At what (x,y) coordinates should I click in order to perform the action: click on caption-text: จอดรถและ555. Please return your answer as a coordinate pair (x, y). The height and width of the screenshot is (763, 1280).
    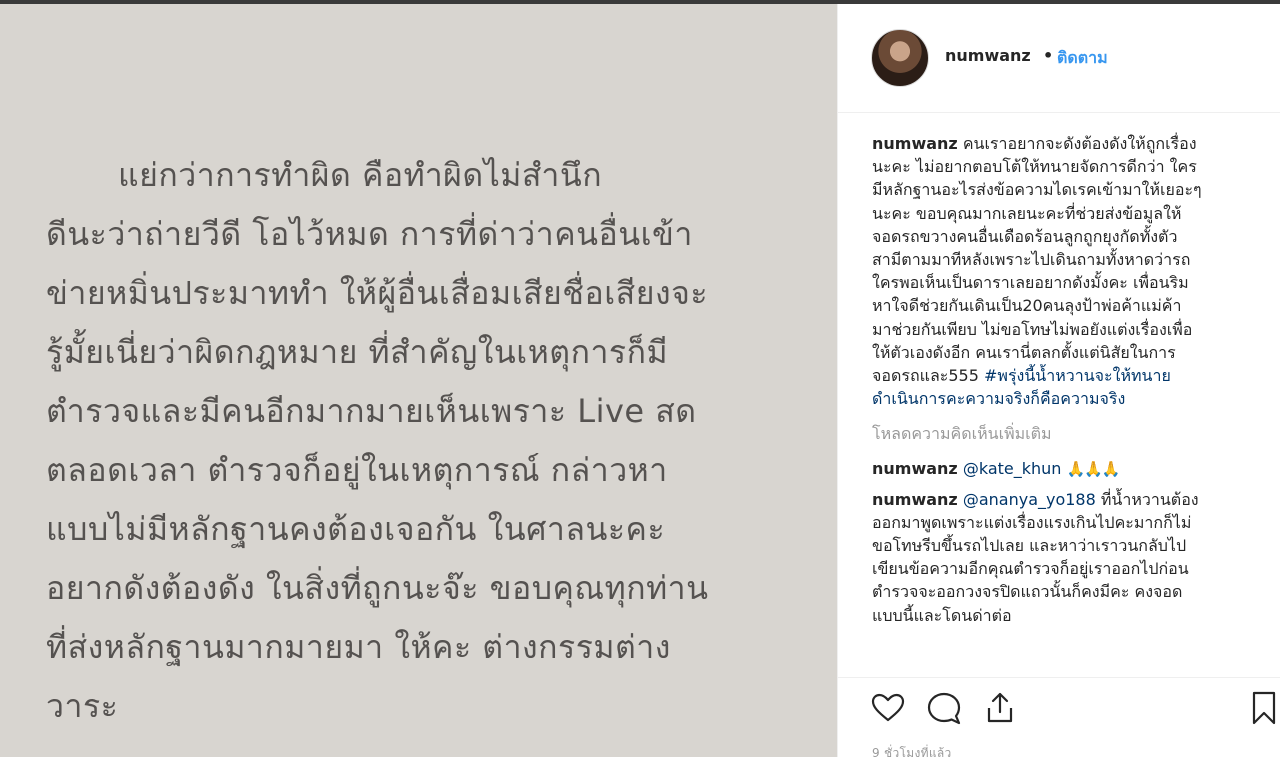
    Looking at the image, I should click on (928, 376).